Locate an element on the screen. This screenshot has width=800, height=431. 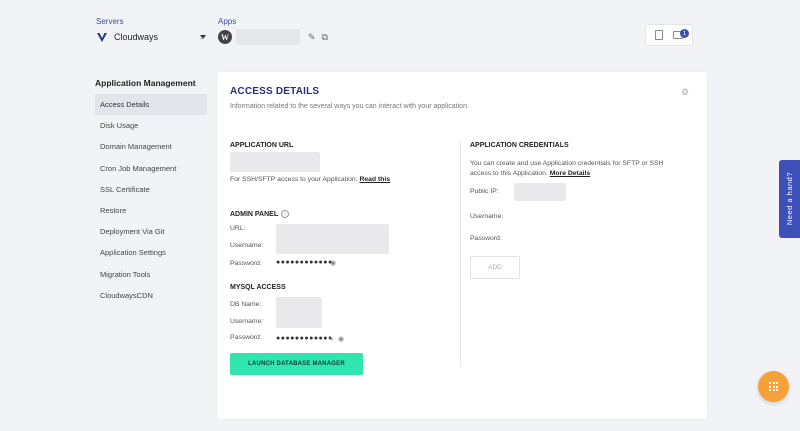
credentials-desc-line2-text: access to this Application. is located at coordinates (509, 173).